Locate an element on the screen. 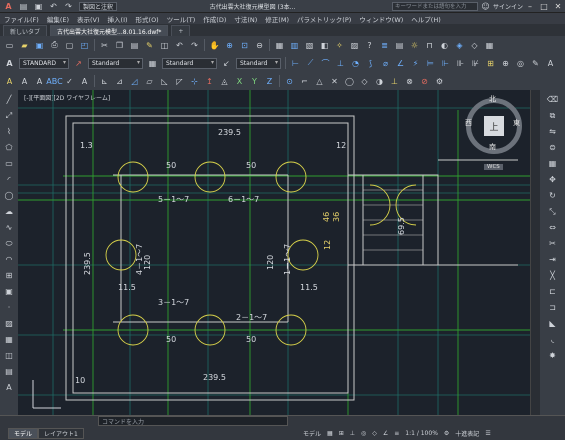  mleader-style-select: Standard is located at coordinates (258, 63).